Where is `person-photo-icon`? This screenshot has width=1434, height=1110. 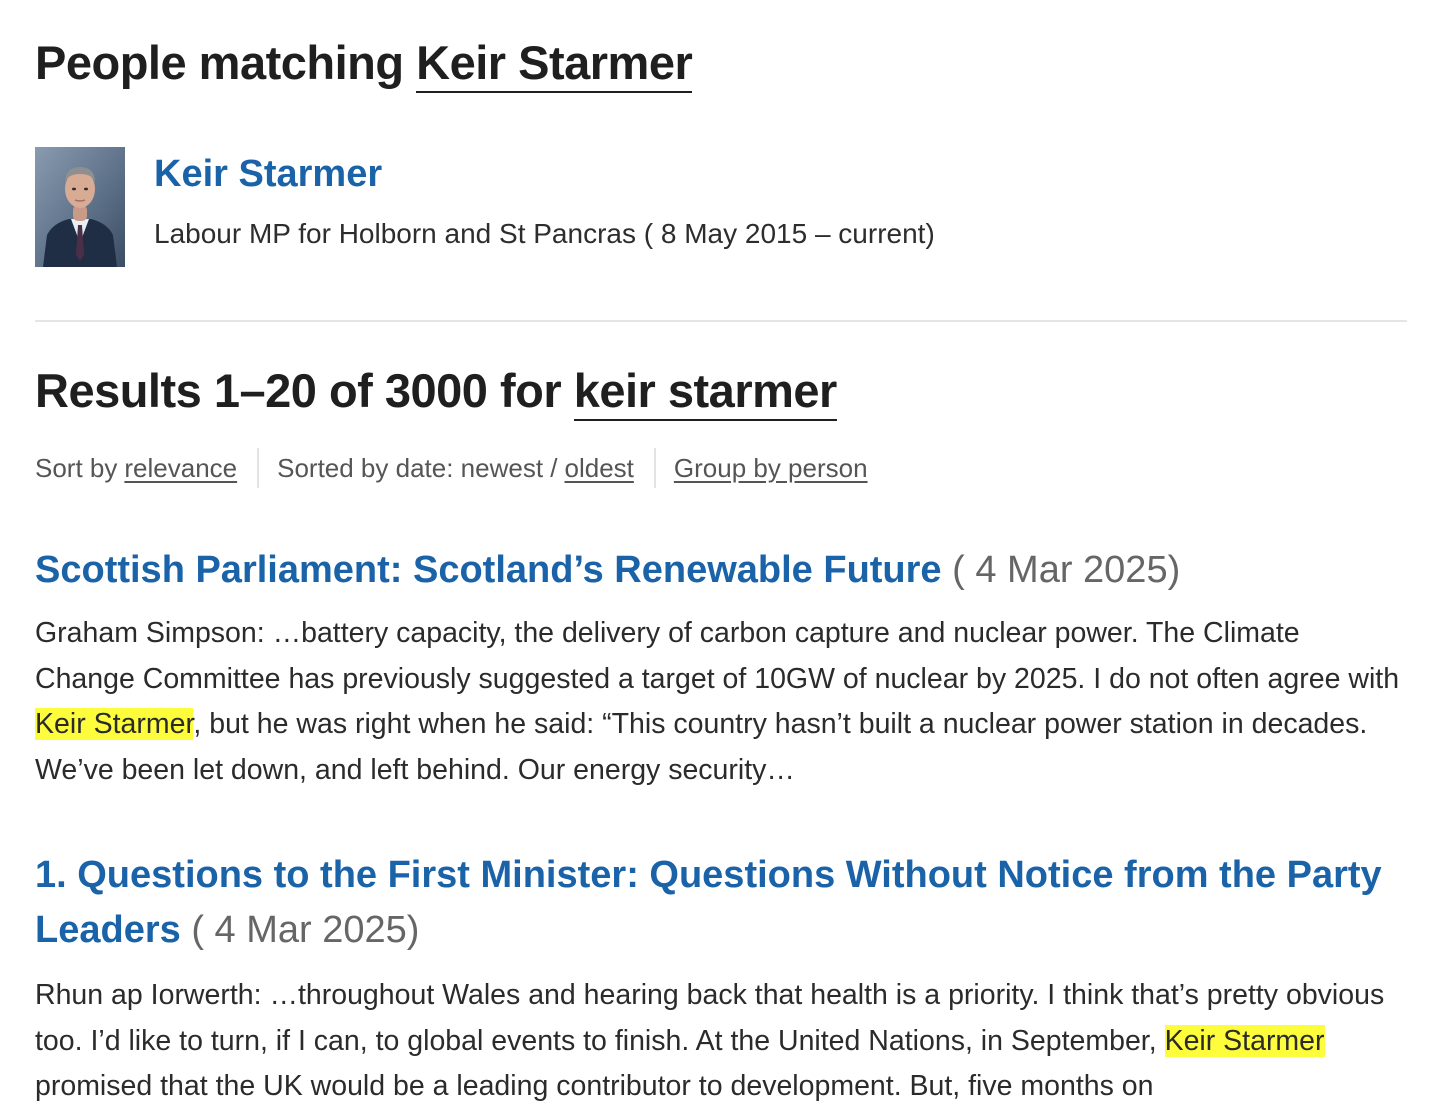 person-photo-icon is located at coordinates (80, 207).